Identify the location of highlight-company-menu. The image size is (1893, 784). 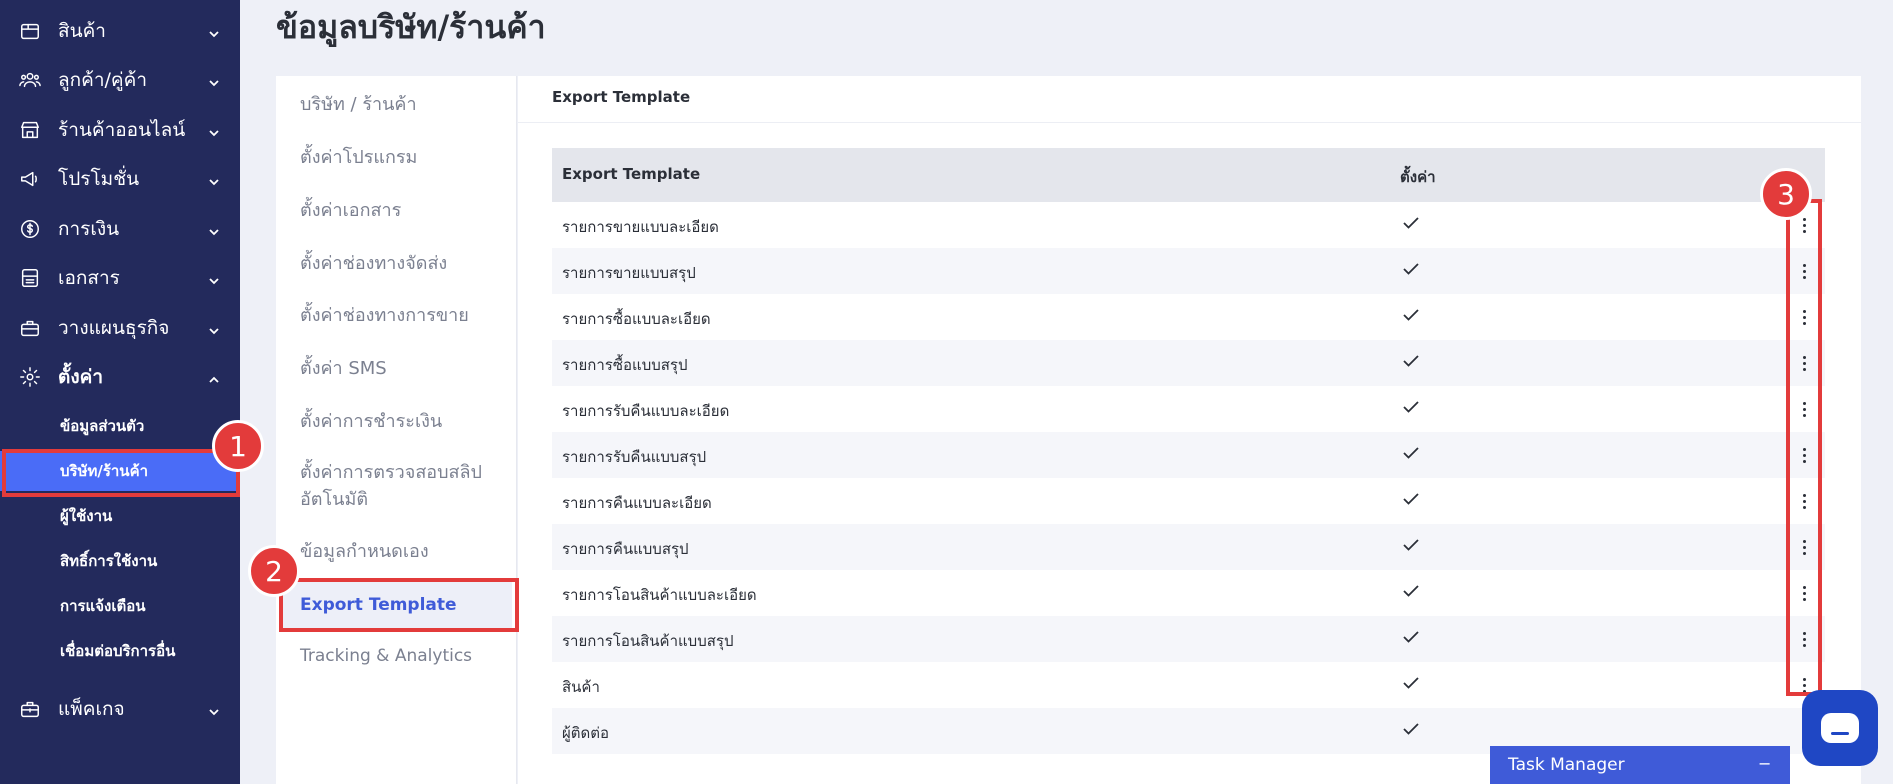
(121, 473).